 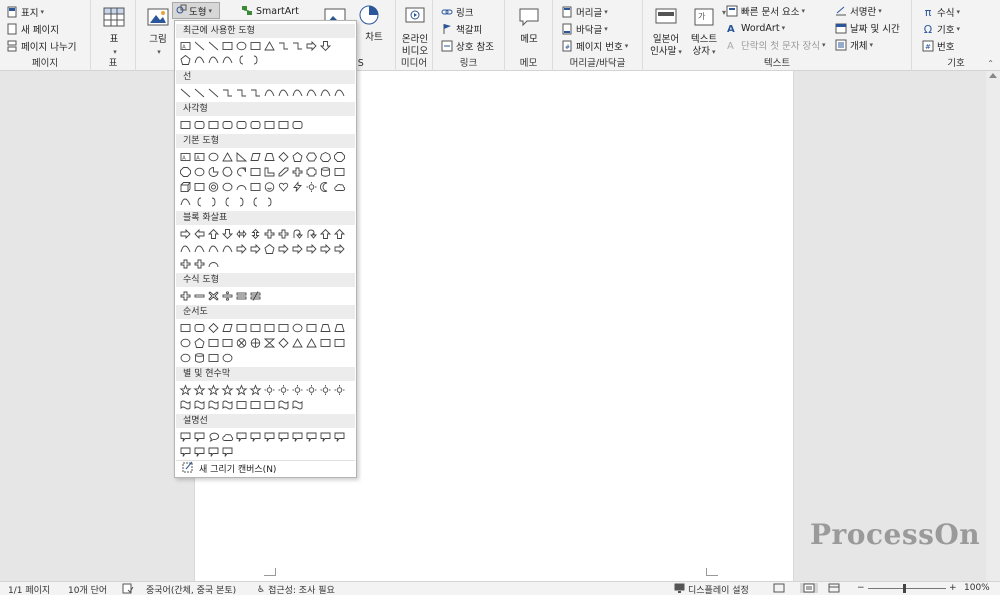 I want to click on dropcap-button: A 단락의 첫 문자 장식 ▾, so click(x=776, y=45).